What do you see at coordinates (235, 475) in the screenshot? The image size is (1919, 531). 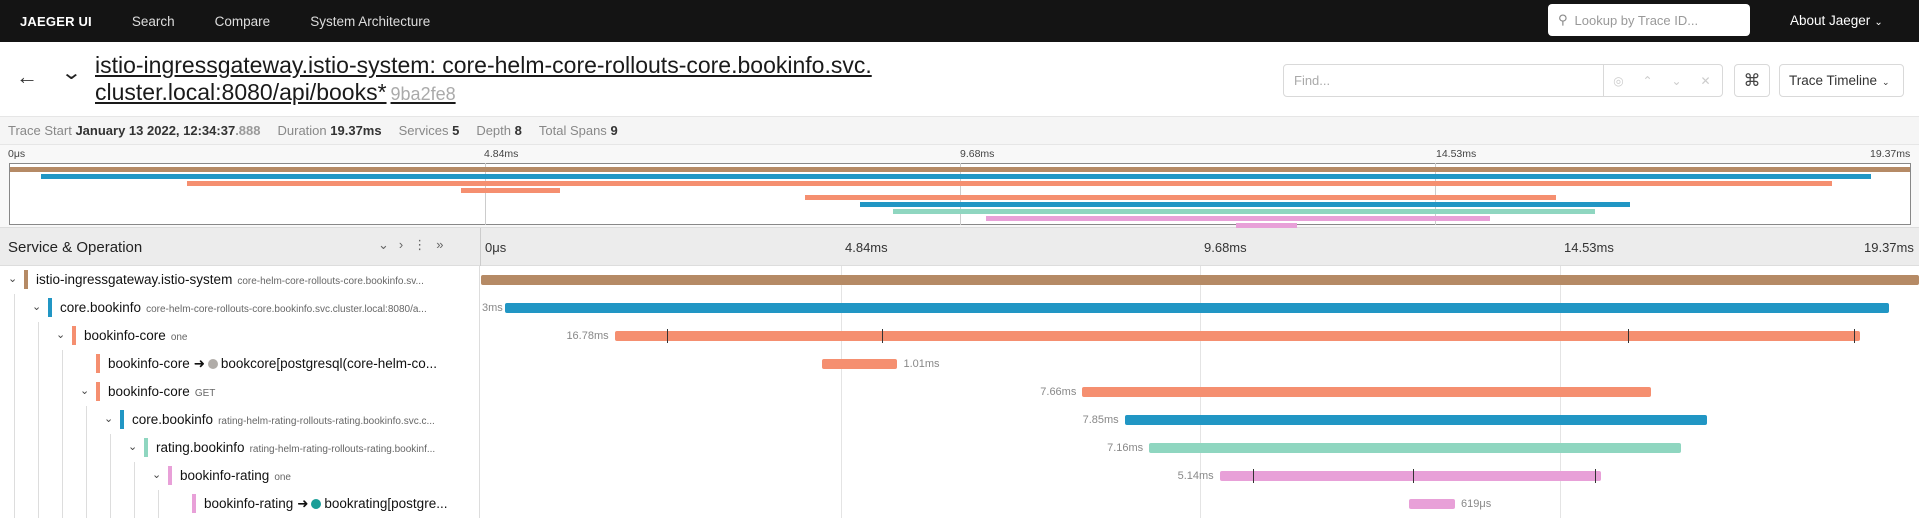 I see `span-service-name: bookinfo-rating one` at bounding box center [235, 475].